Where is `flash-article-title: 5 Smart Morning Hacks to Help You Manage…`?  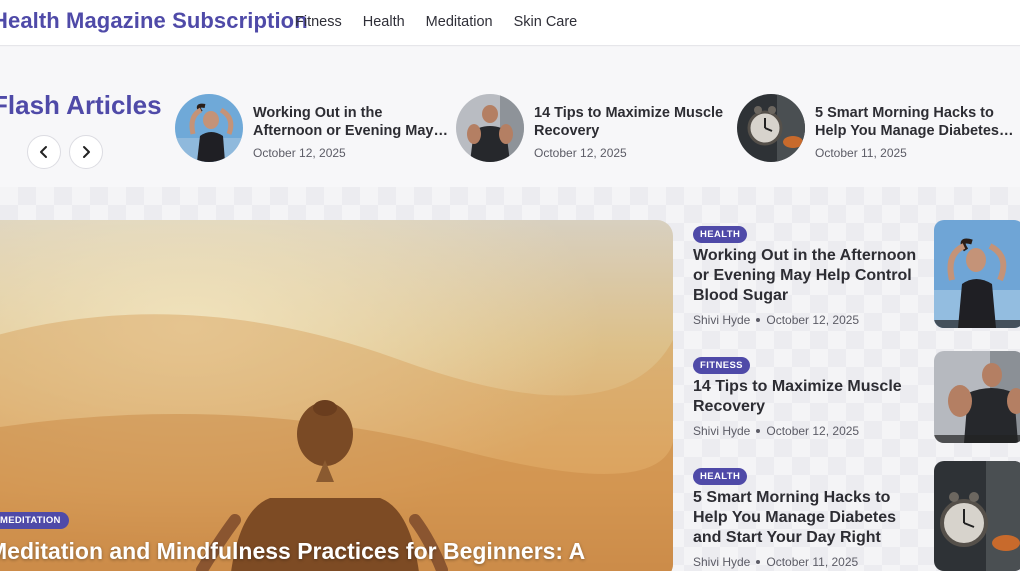
flash-article-title: 5 Smart Morning Hacks to Help You Manage… is located at coordinates (915, 122).